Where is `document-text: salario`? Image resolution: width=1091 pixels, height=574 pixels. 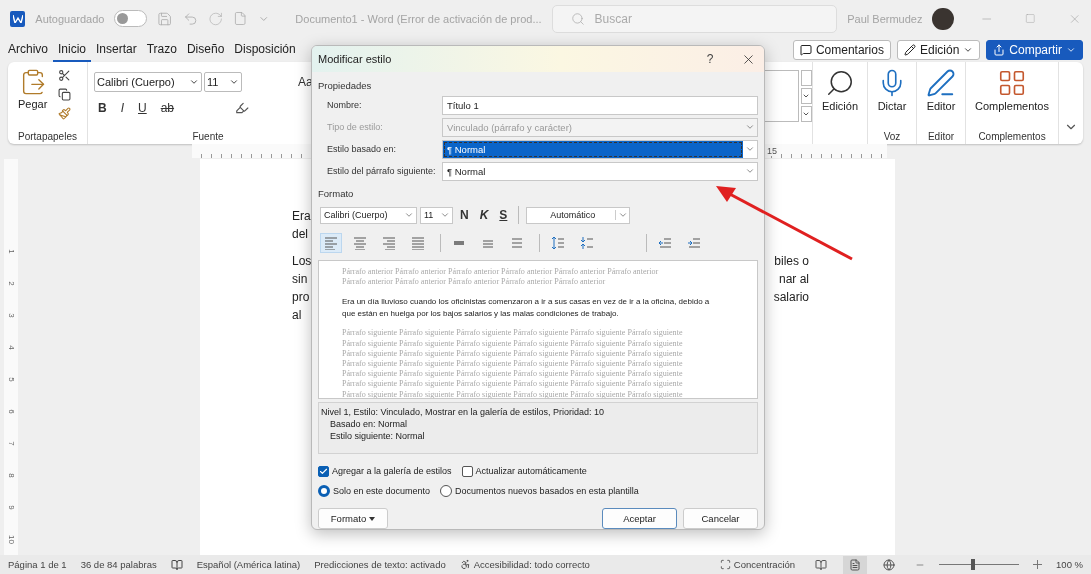
document-text: salario is located at coordinates (791, 298).